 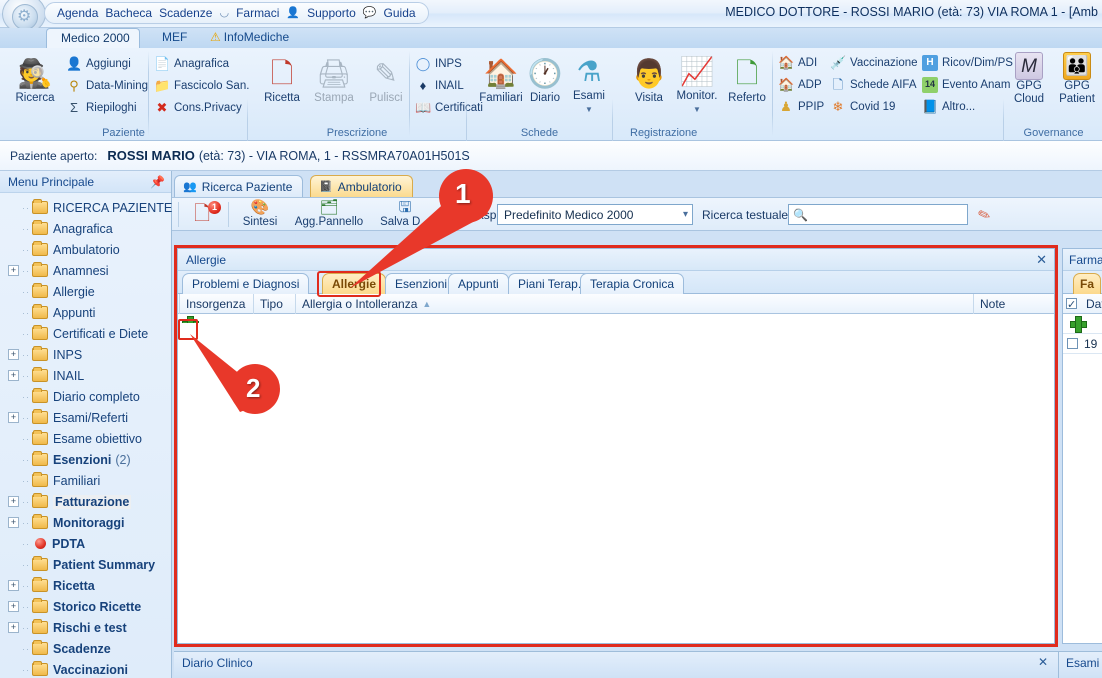 What do you see at coordinates (77, 13) in the screenshot?
I see `qat-item-agenda: Agenda` at bounding box center [77, 13].